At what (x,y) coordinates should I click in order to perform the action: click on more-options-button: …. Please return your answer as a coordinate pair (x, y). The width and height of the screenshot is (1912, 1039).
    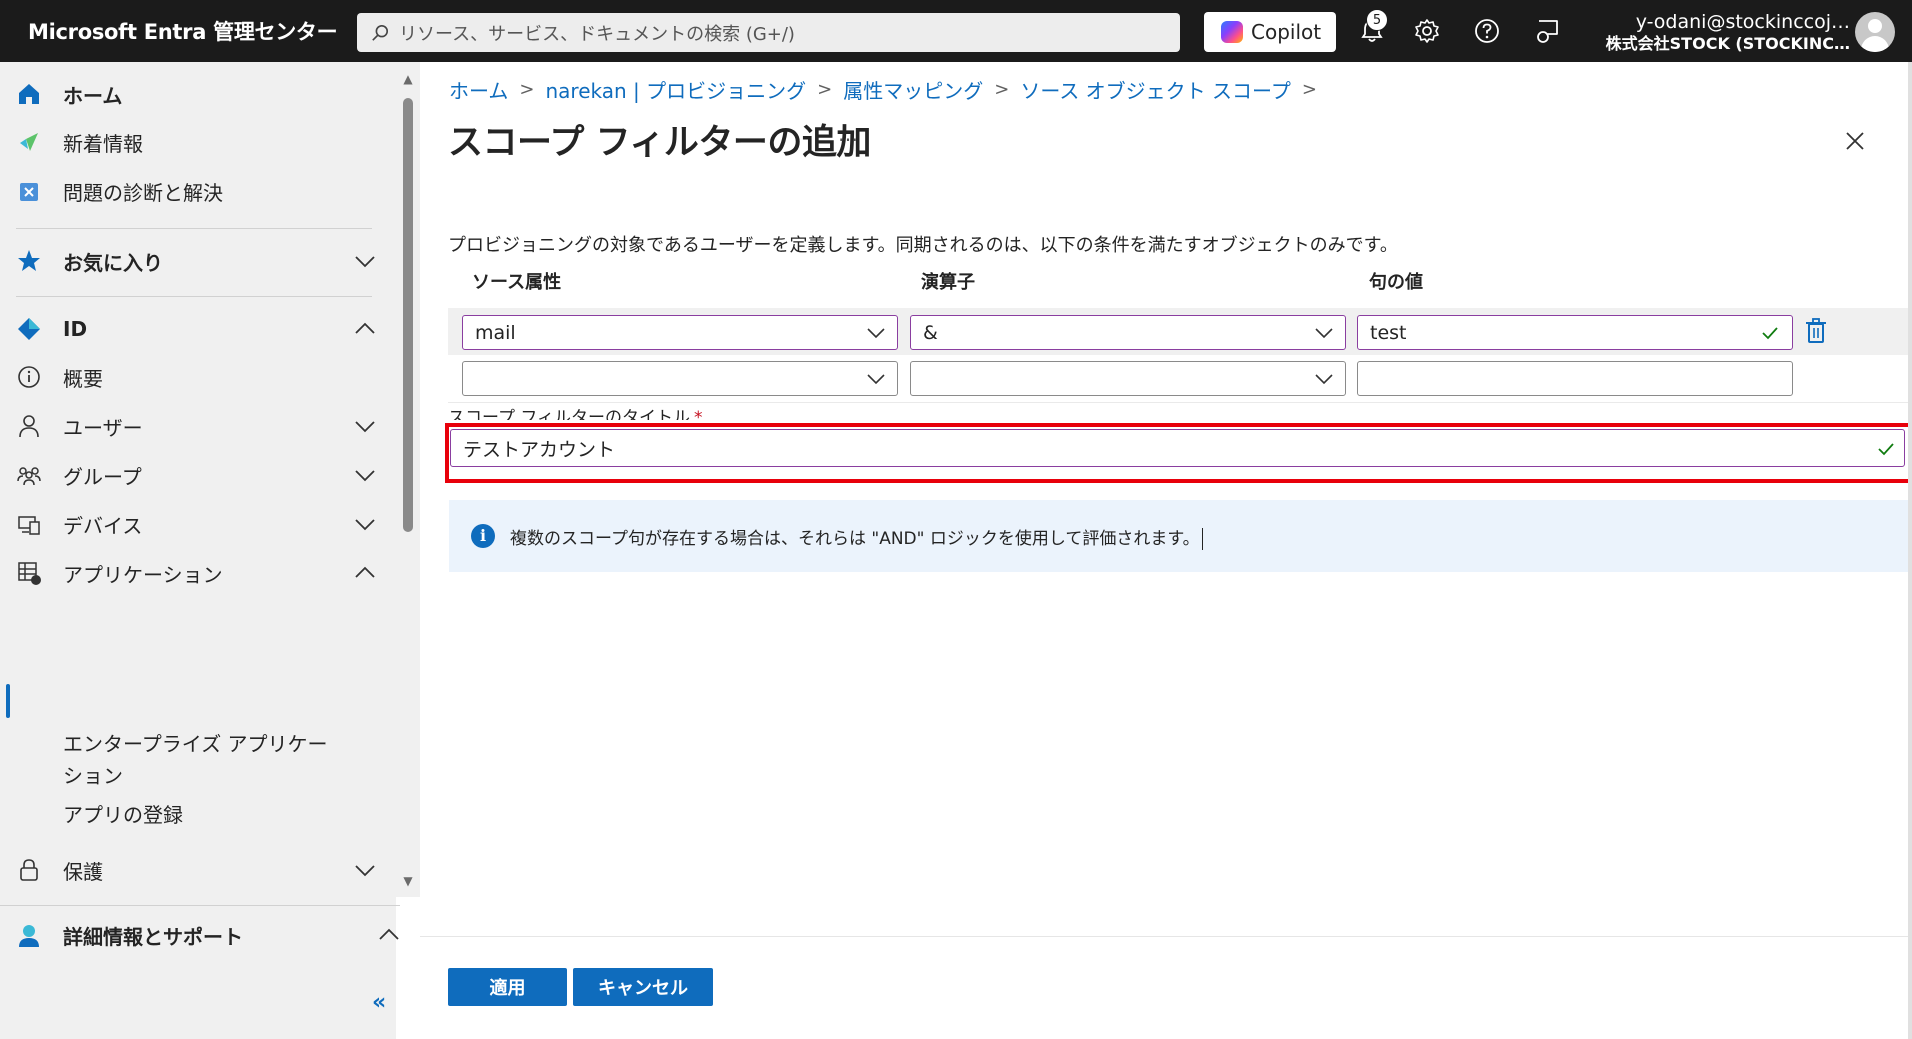
    Looking at the image, I should click on (849, 134).